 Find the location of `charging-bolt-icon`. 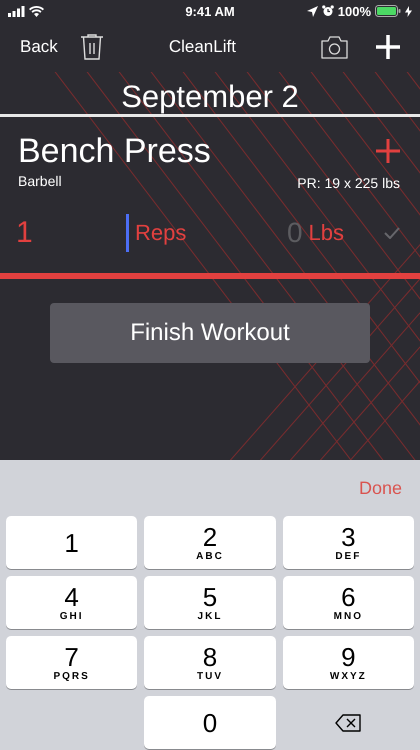

charging-bolt-icon is located at coordinates (408, 11).